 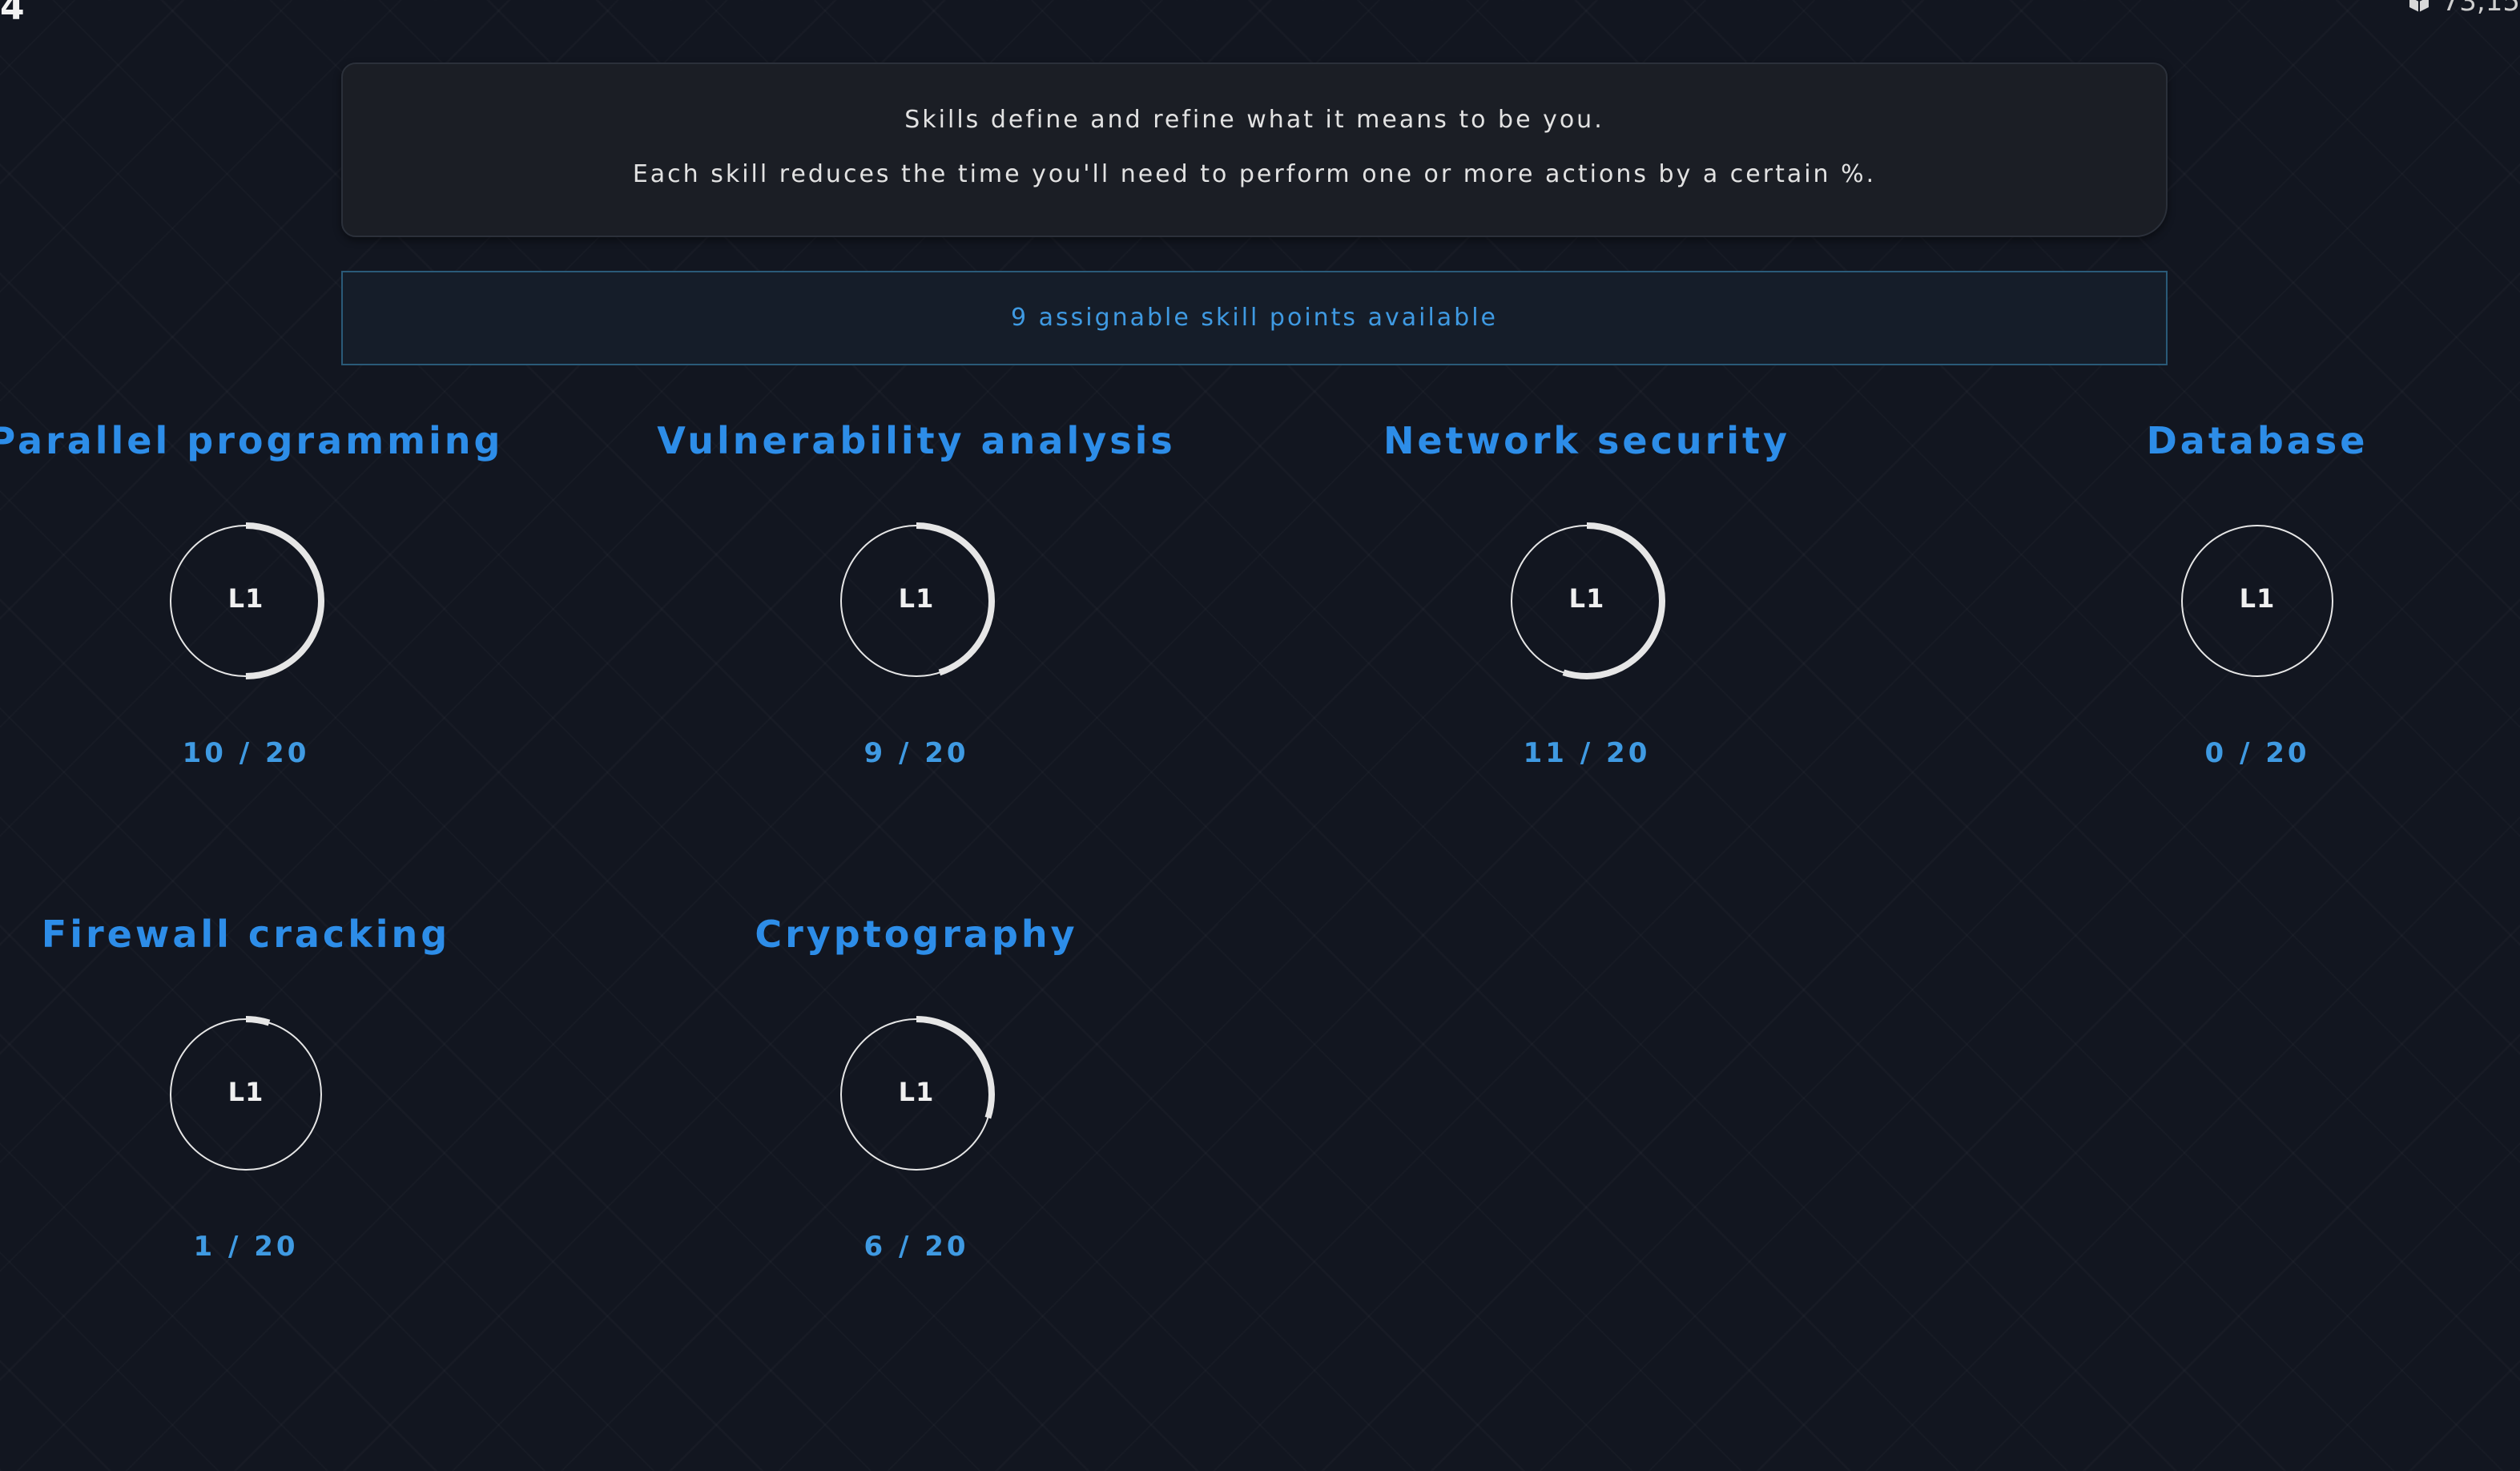 What do you see at coordinates (2481, 9) in the screenshot?
I see `currency-value: 73,15` at bounding box center [2481, 9].